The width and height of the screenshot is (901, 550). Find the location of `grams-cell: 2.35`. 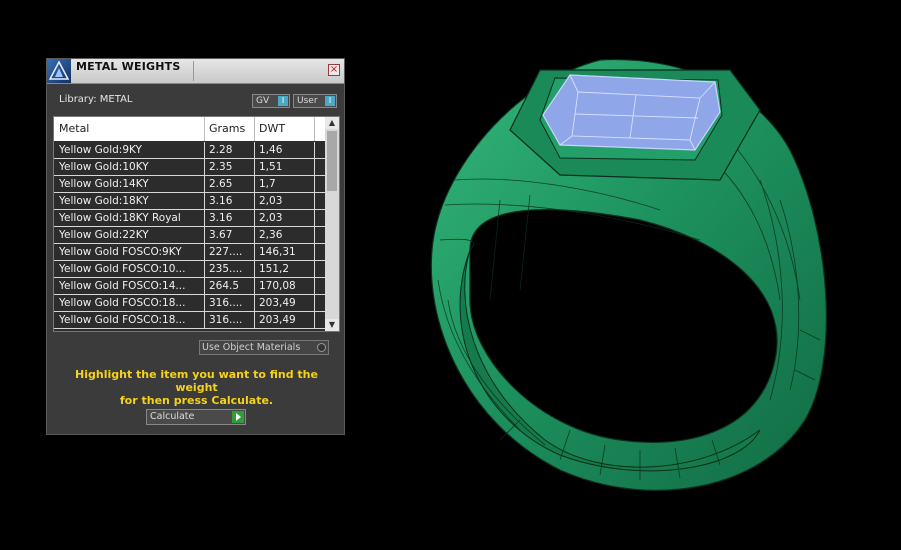

grams-cell: 2.35 is located at coordinates (221, 167).